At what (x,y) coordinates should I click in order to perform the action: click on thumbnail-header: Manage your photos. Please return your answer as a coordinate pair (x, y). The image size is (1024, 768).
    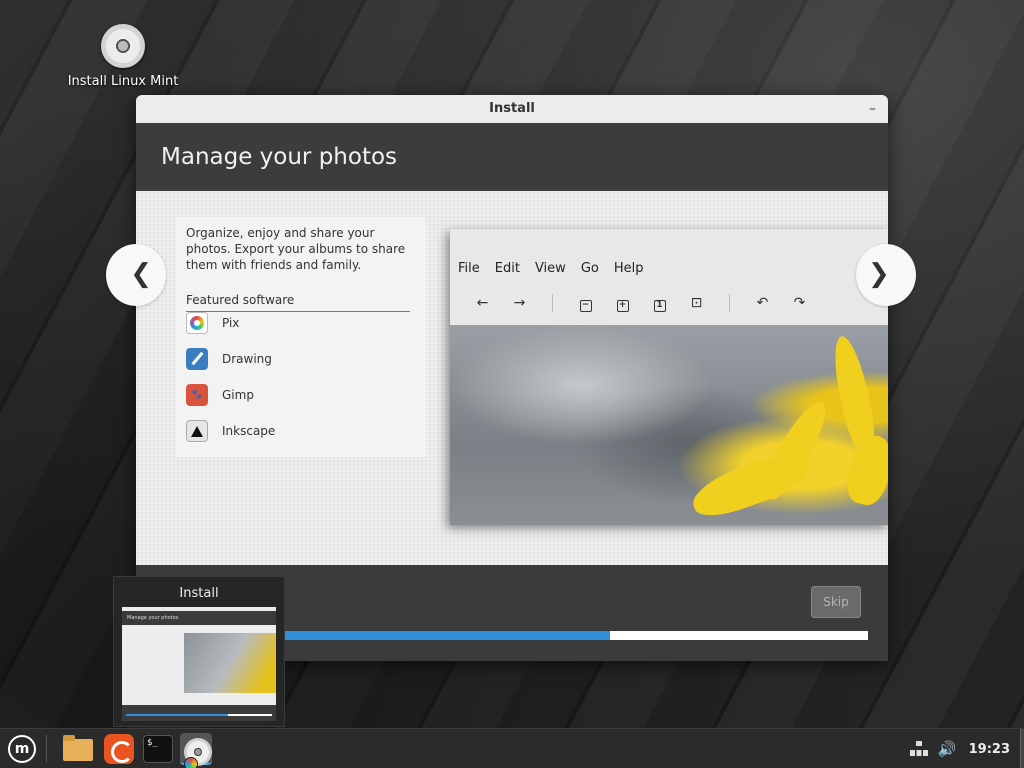
    Looking at the image, I should click on (153, 618).